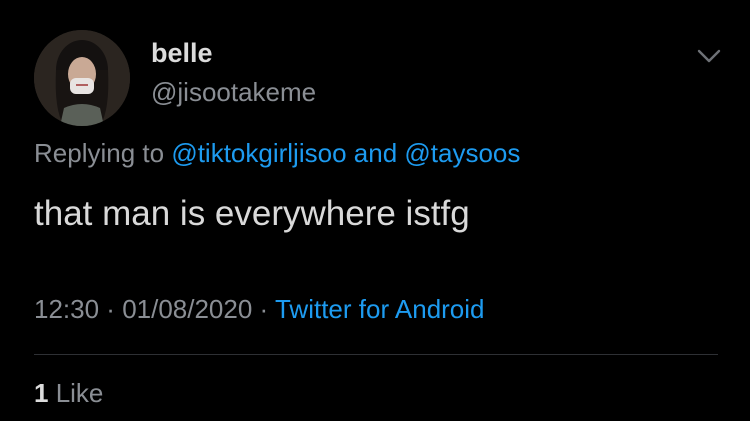 The height and width of the screenshot is (421, 750). What do you see at coordinates (380, 309) in the screenshot?
I see `tweet-source-link: Twitter for Android` at bounding box center [380, 309].